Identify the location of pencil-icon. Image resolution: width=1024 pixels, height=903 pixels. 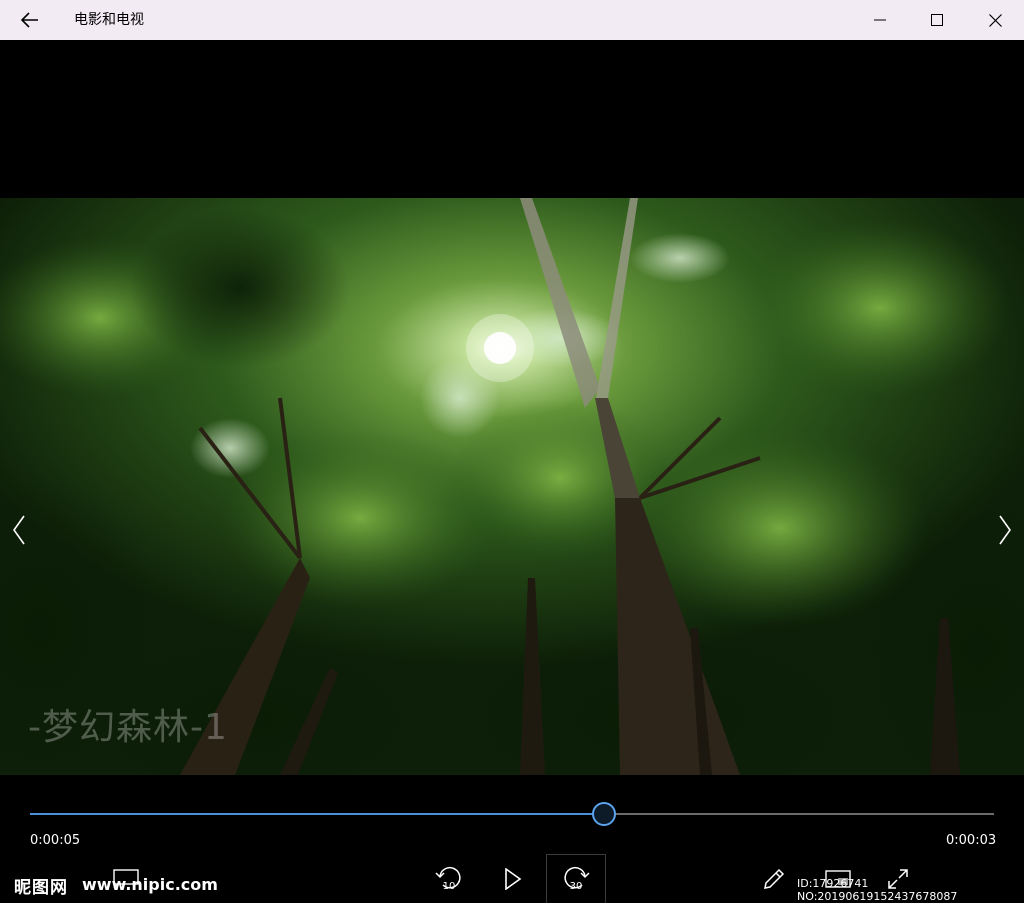
(774, 878).